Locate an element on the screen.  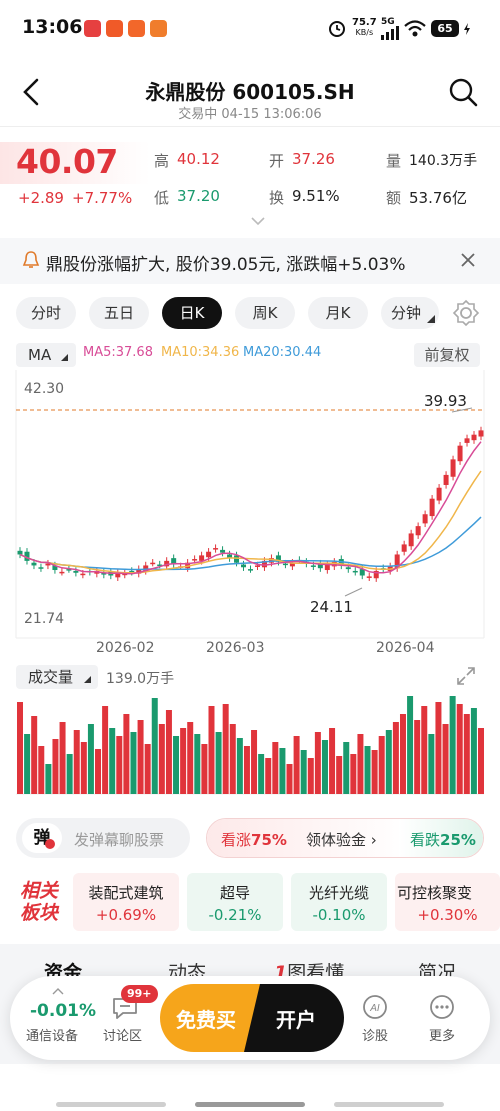
amount-label: 额 is located at coordinates (394, 198).